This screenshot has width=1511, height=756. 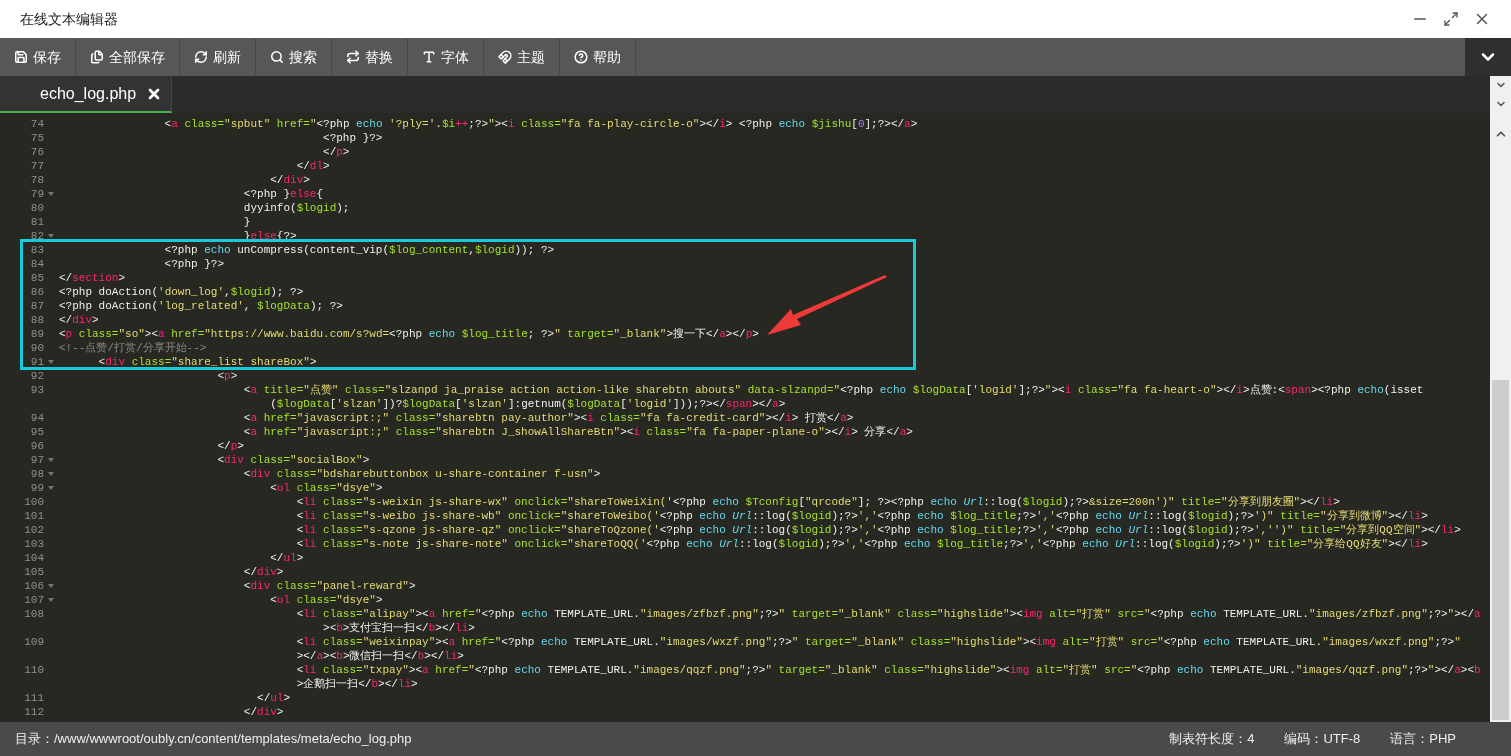 What do you see at coordinates (34, 502) in the screenshot?
I see `line-number: 100` at bounding box center [34, 502].